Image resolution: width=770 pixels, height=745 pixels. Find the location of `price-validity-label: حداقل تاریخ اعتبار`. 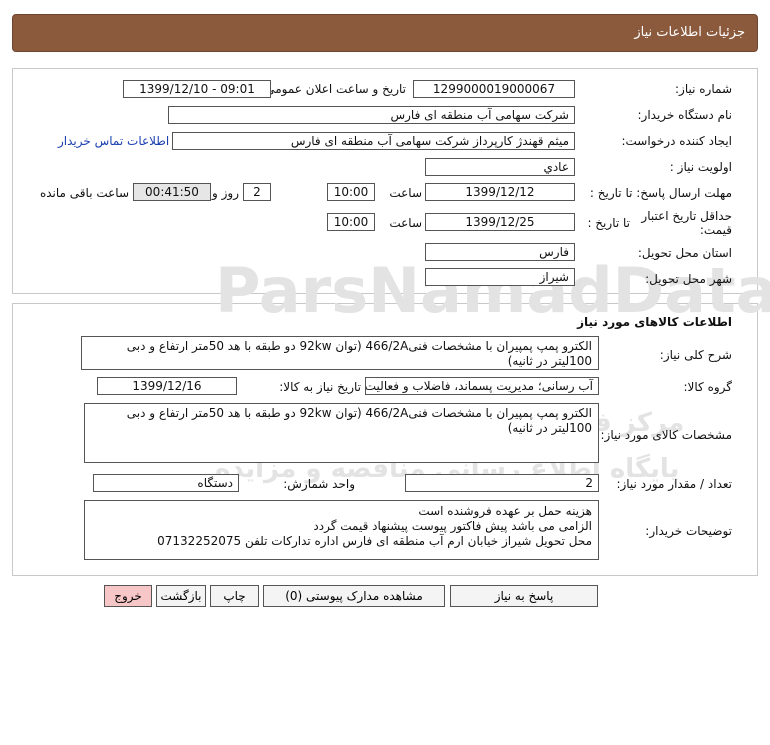

price-validity-label: حداقل تاریخ اعتبار is located at coordinates (686, 216).